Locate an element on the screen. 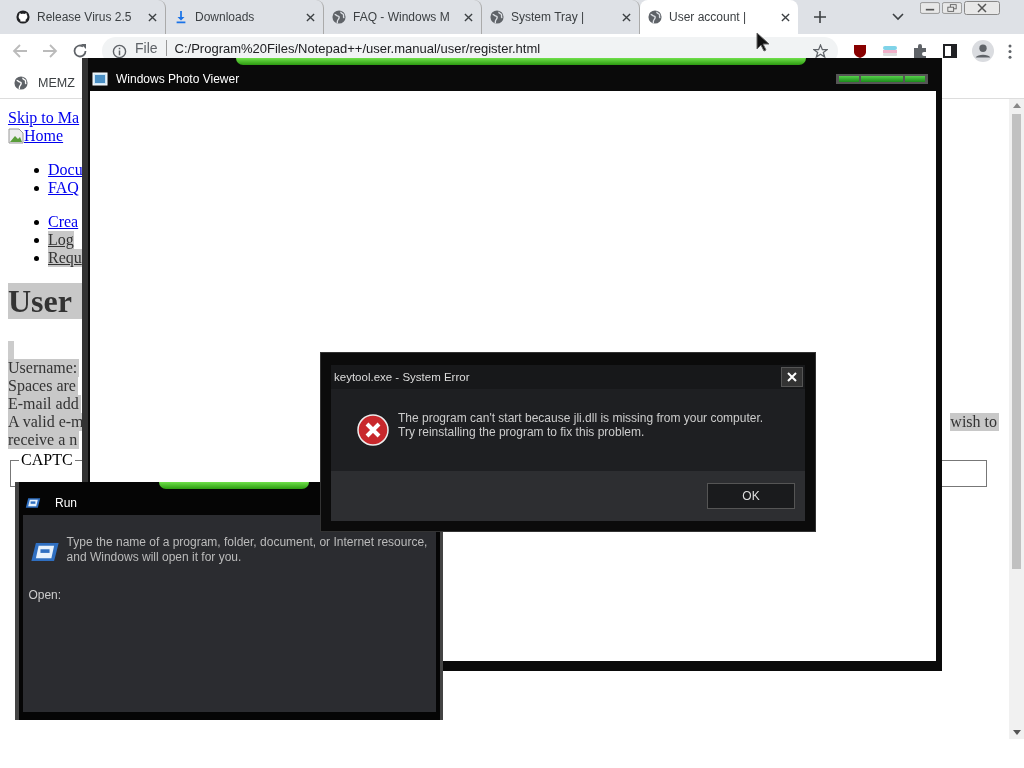 This screenshot has width=1024, height=768. scroll-up-icon is located at coordinates (1016, 105).